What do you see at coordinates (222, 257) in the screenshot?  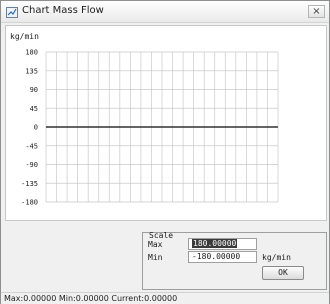 I see `min-input: -180.00000` at bounding box center [222, 257].